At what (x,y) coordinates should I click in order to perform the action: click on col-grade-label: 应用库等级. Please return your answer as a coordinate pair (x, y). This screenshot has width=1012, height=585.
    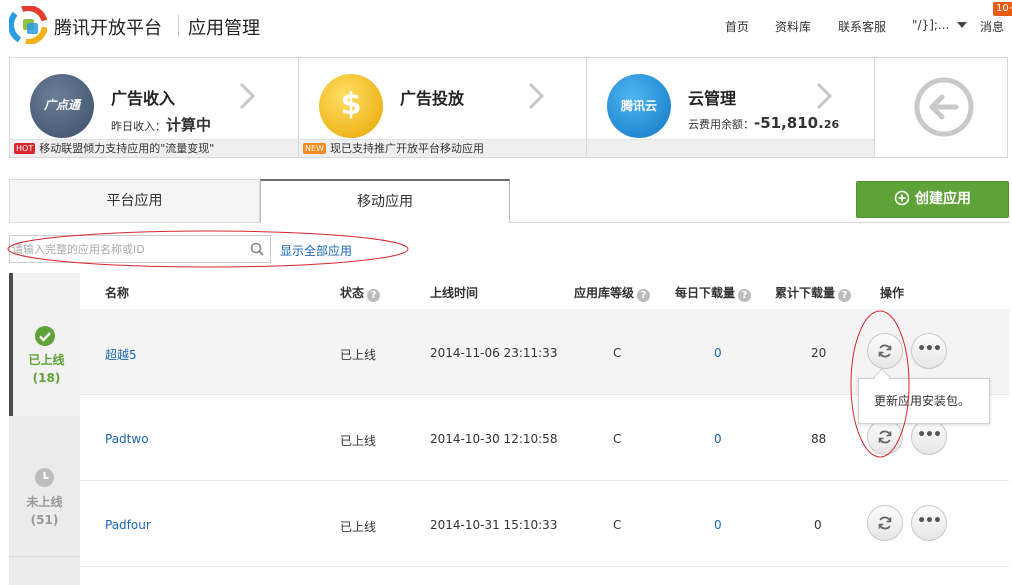
    Looking at the image, I should click on (604, 293).